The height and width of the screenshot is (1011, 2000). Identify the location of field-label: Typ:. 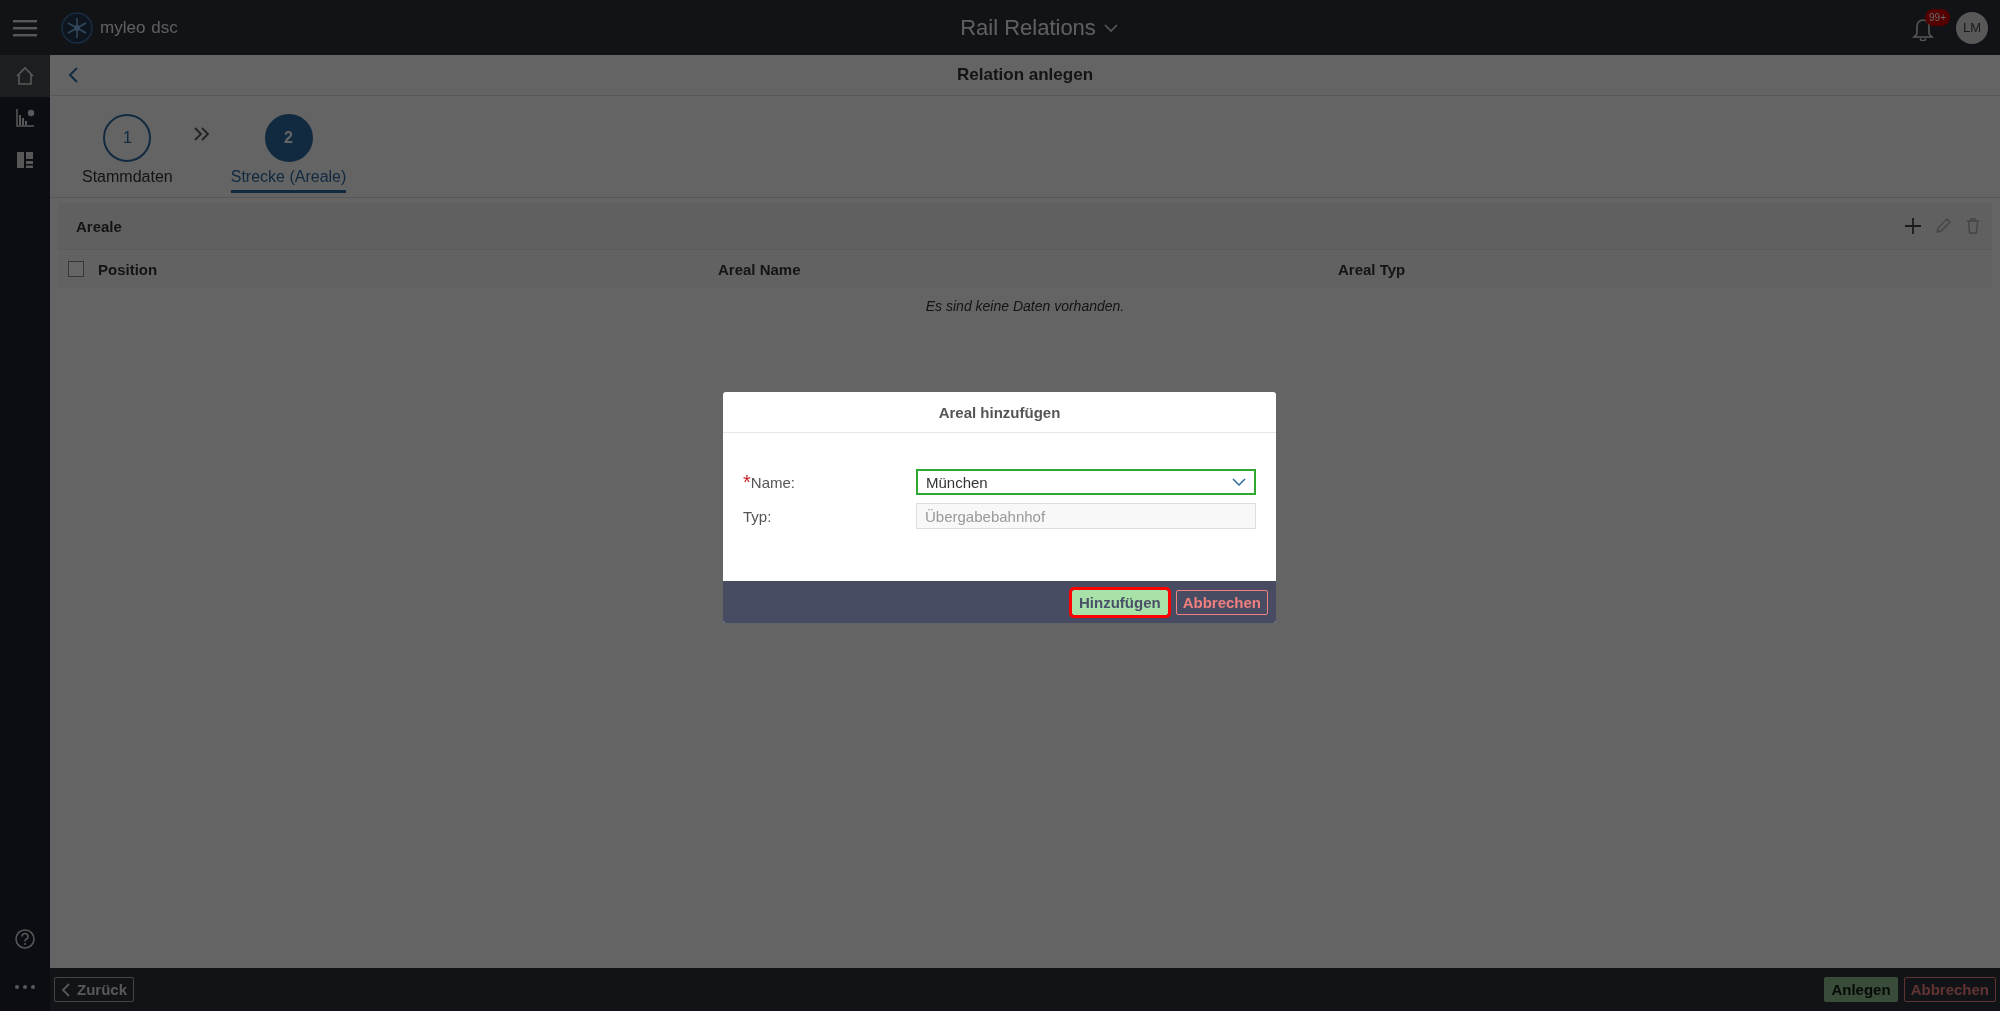
(757, 516).